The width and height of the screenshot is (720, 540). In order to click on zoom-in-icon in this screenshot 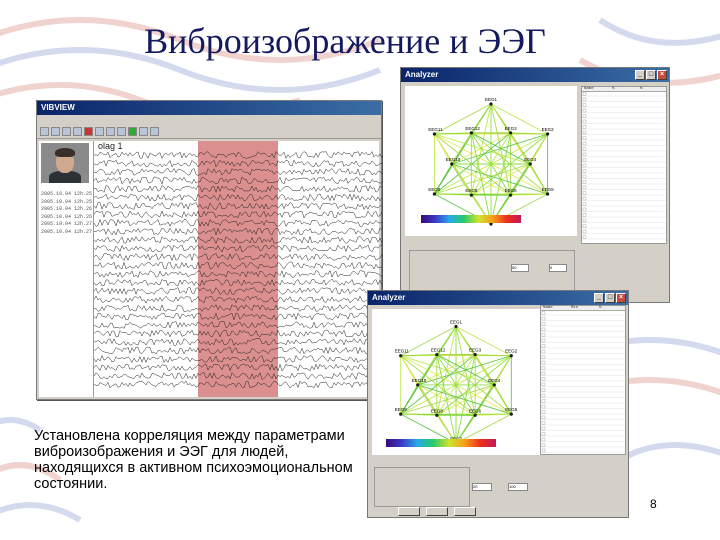, I will do `click(99, 131)`.